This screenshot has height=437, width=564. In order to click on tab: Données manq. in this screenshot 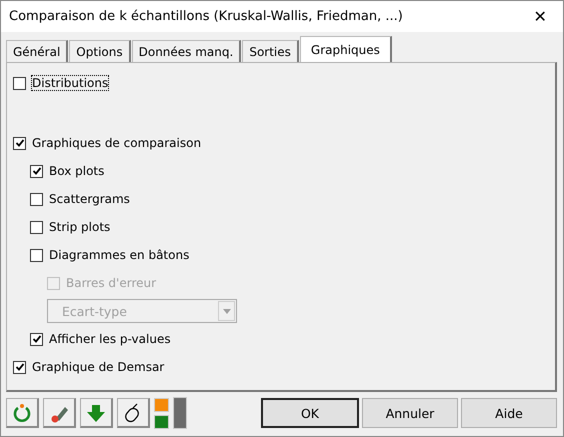, I will do `click(187, 51)`.